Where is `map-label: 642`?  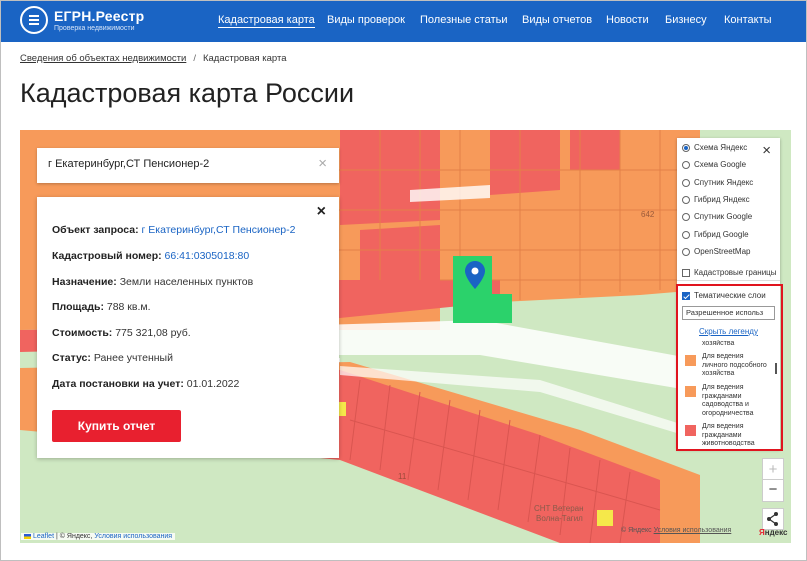
map-label: 642 is located at coordinates (648, 214).